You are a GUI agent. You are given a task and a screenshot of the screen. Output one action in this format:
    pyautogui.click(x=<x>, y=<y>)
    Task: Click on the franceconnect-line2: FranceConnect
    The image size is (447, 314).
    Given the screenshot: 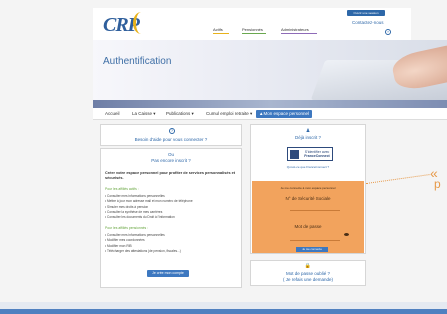 What is the action you would take?
    pyautogui.click(x=317, y=156)
    